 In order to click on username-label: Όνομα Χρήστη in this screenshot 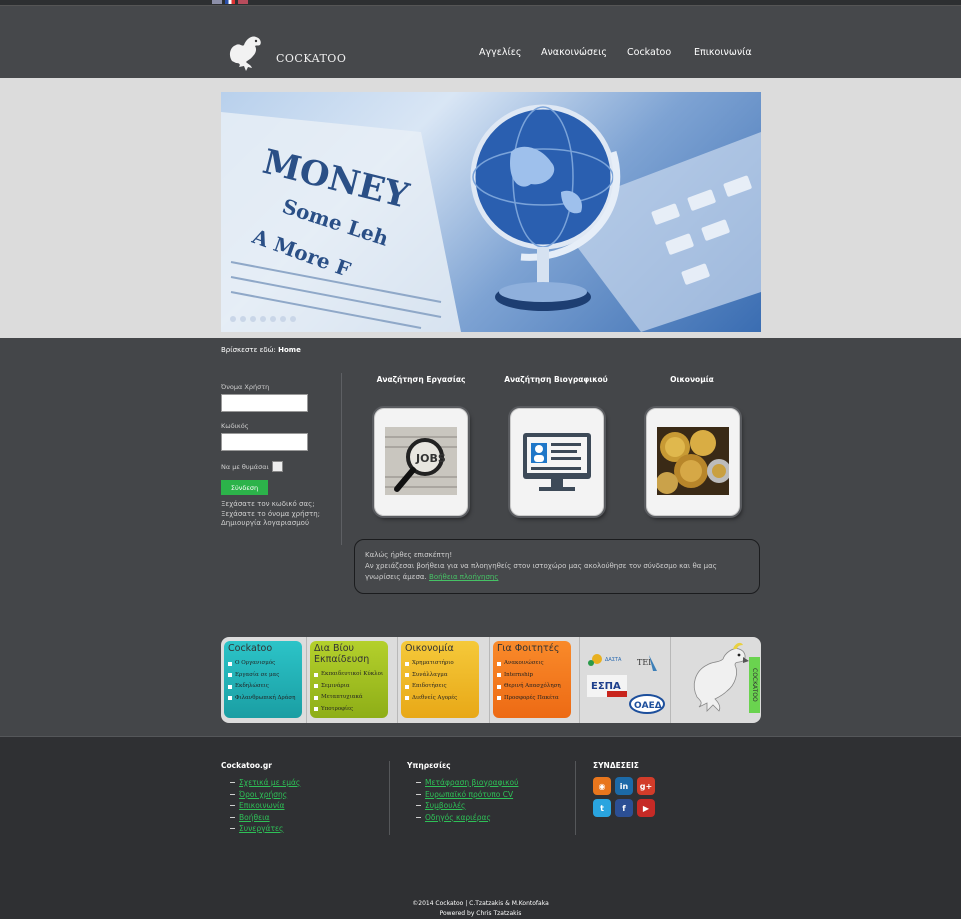, I will do `click(245, 387)`.